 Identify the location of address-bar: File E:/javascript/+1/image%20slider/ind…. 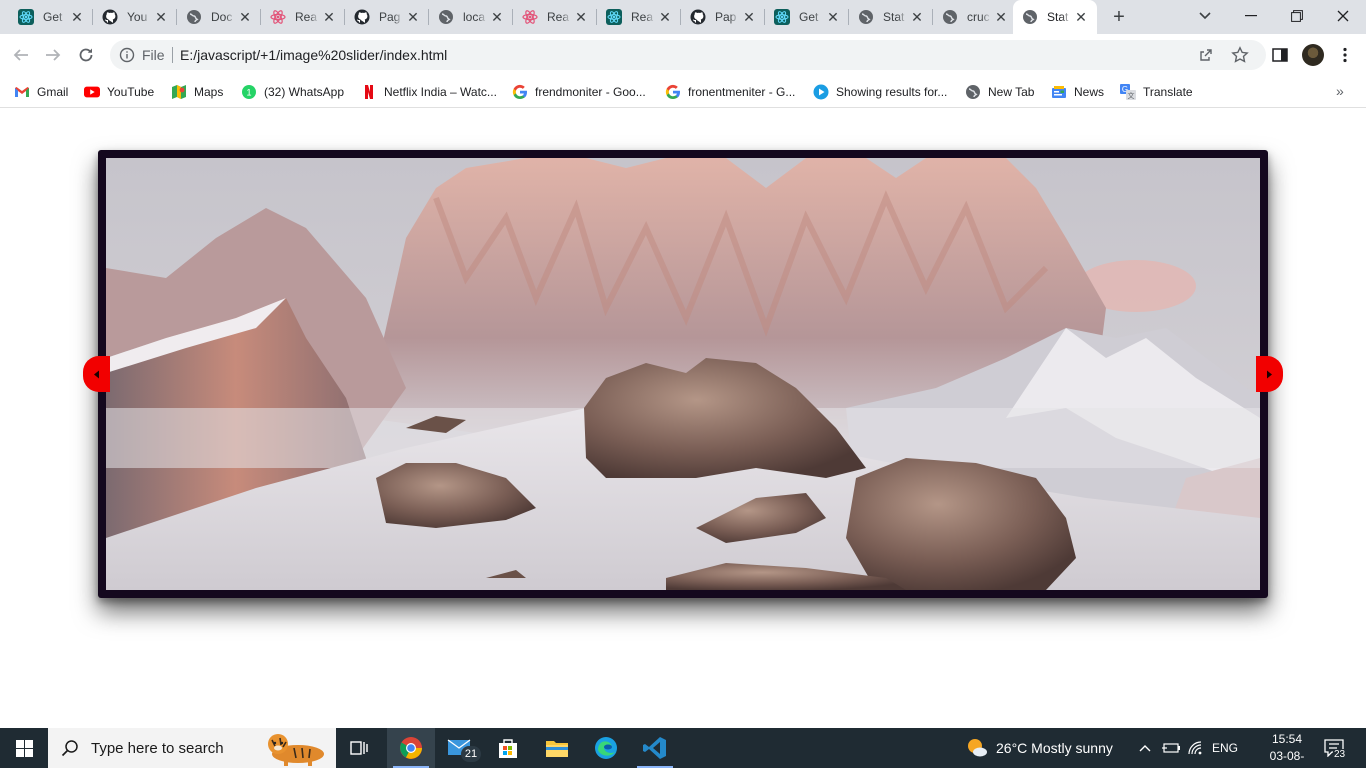
(688, 55).